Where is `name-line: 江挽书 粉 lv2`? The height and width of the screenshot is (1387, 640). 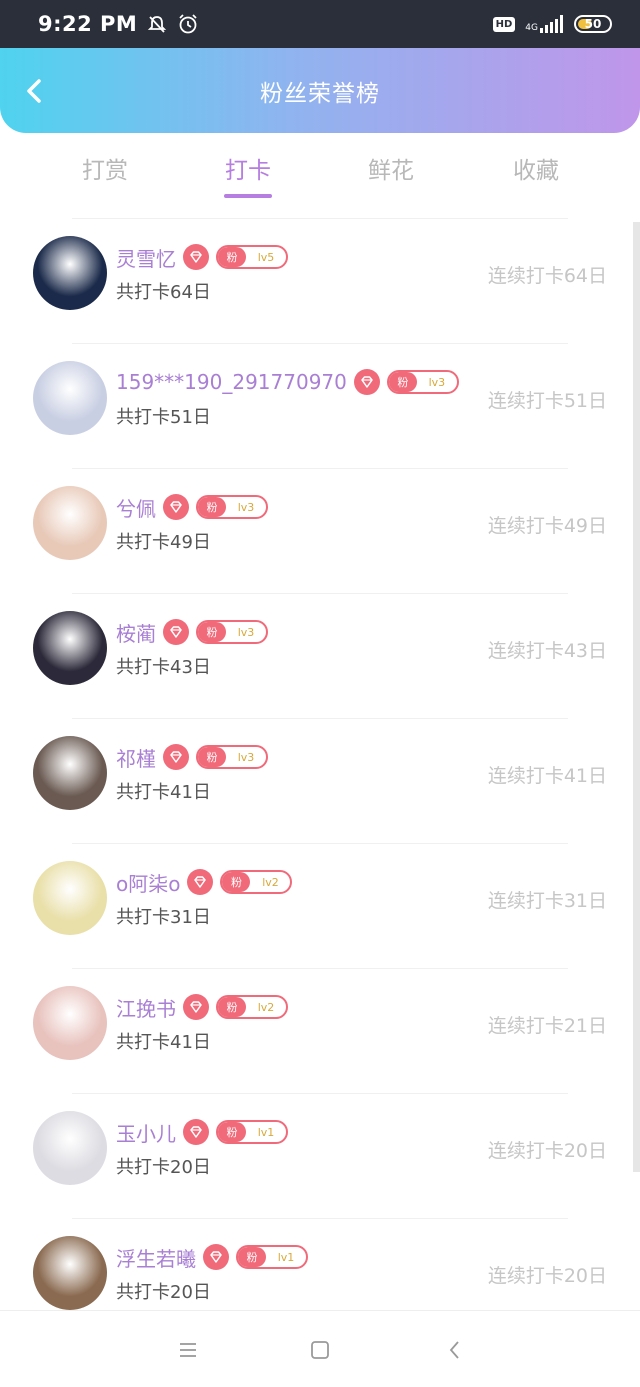
name-line: 江挽书 粉 lv2 is located at coordinates (202, 1007).